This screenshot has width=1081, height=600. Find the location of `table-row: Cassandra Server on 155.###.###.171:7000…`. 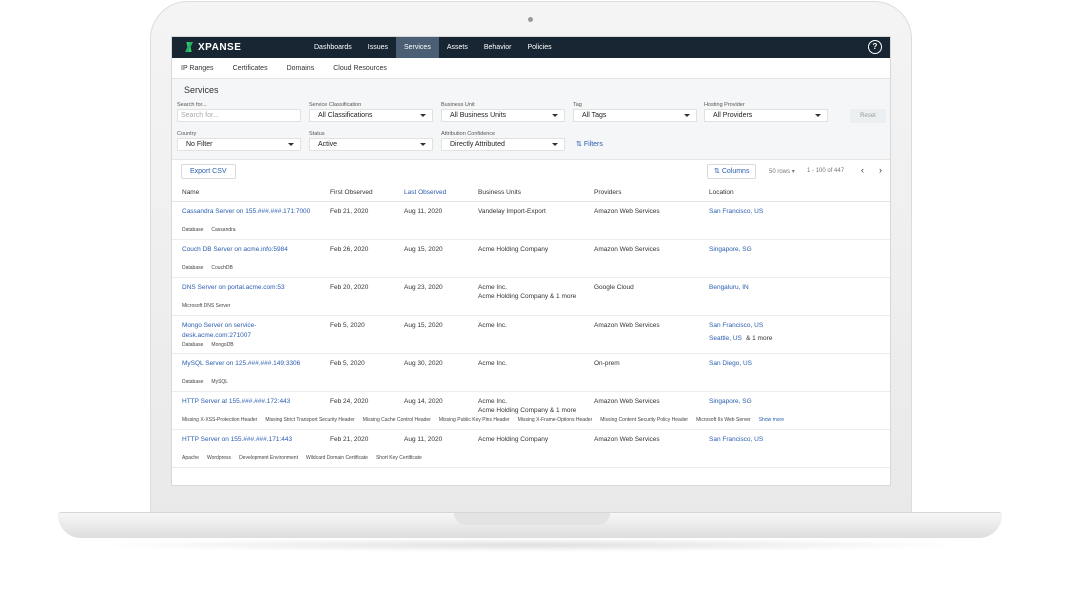

table-row: Cassandra Server on 155.###.###.171:7000… is located at coordinates (531, 221).